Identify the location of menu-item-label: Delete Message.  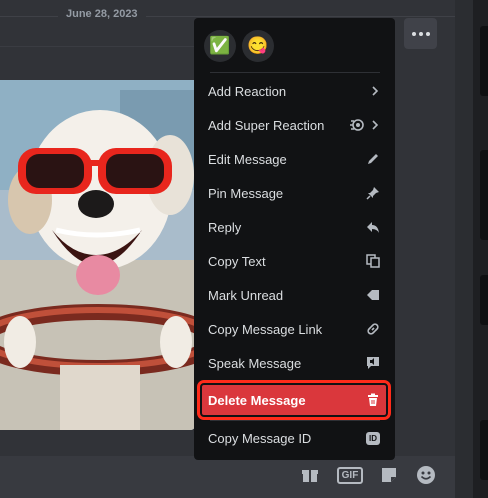
(257, 400).